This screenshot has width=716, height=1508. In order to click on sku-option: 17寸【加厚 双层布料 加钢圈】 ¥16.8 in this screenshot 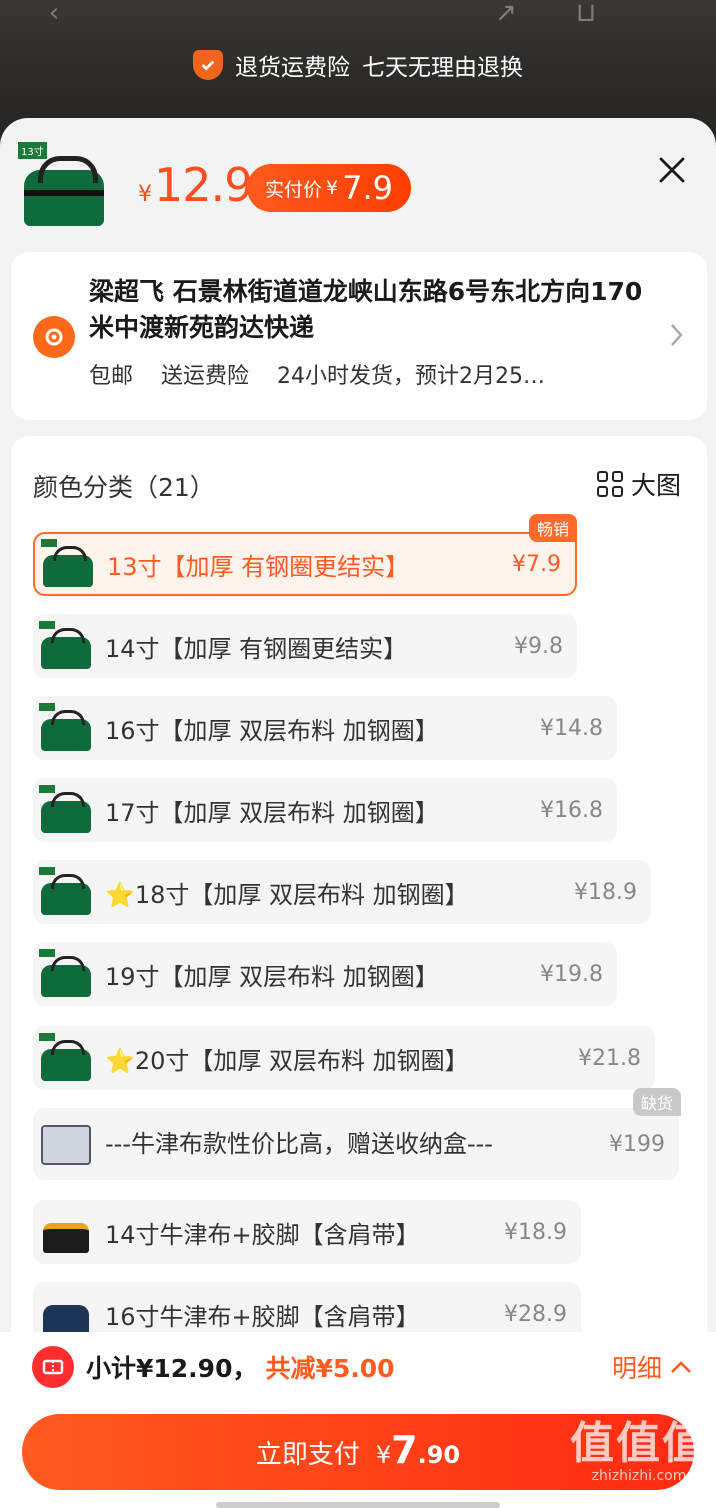, I will do `click(325, 810)`.